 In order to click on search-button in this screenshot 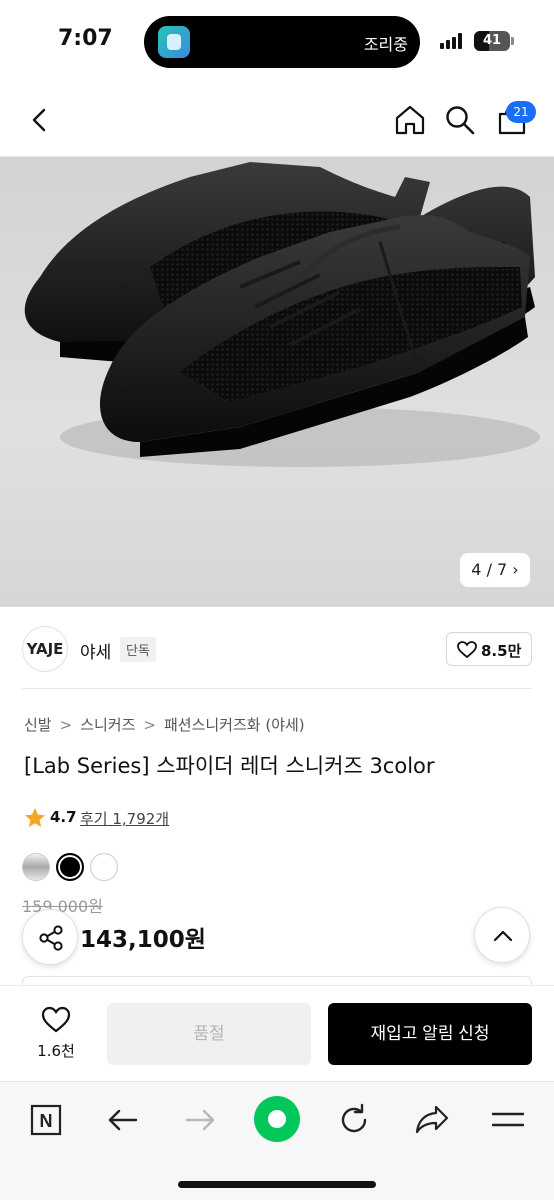, I will do `click(460, 120)`.